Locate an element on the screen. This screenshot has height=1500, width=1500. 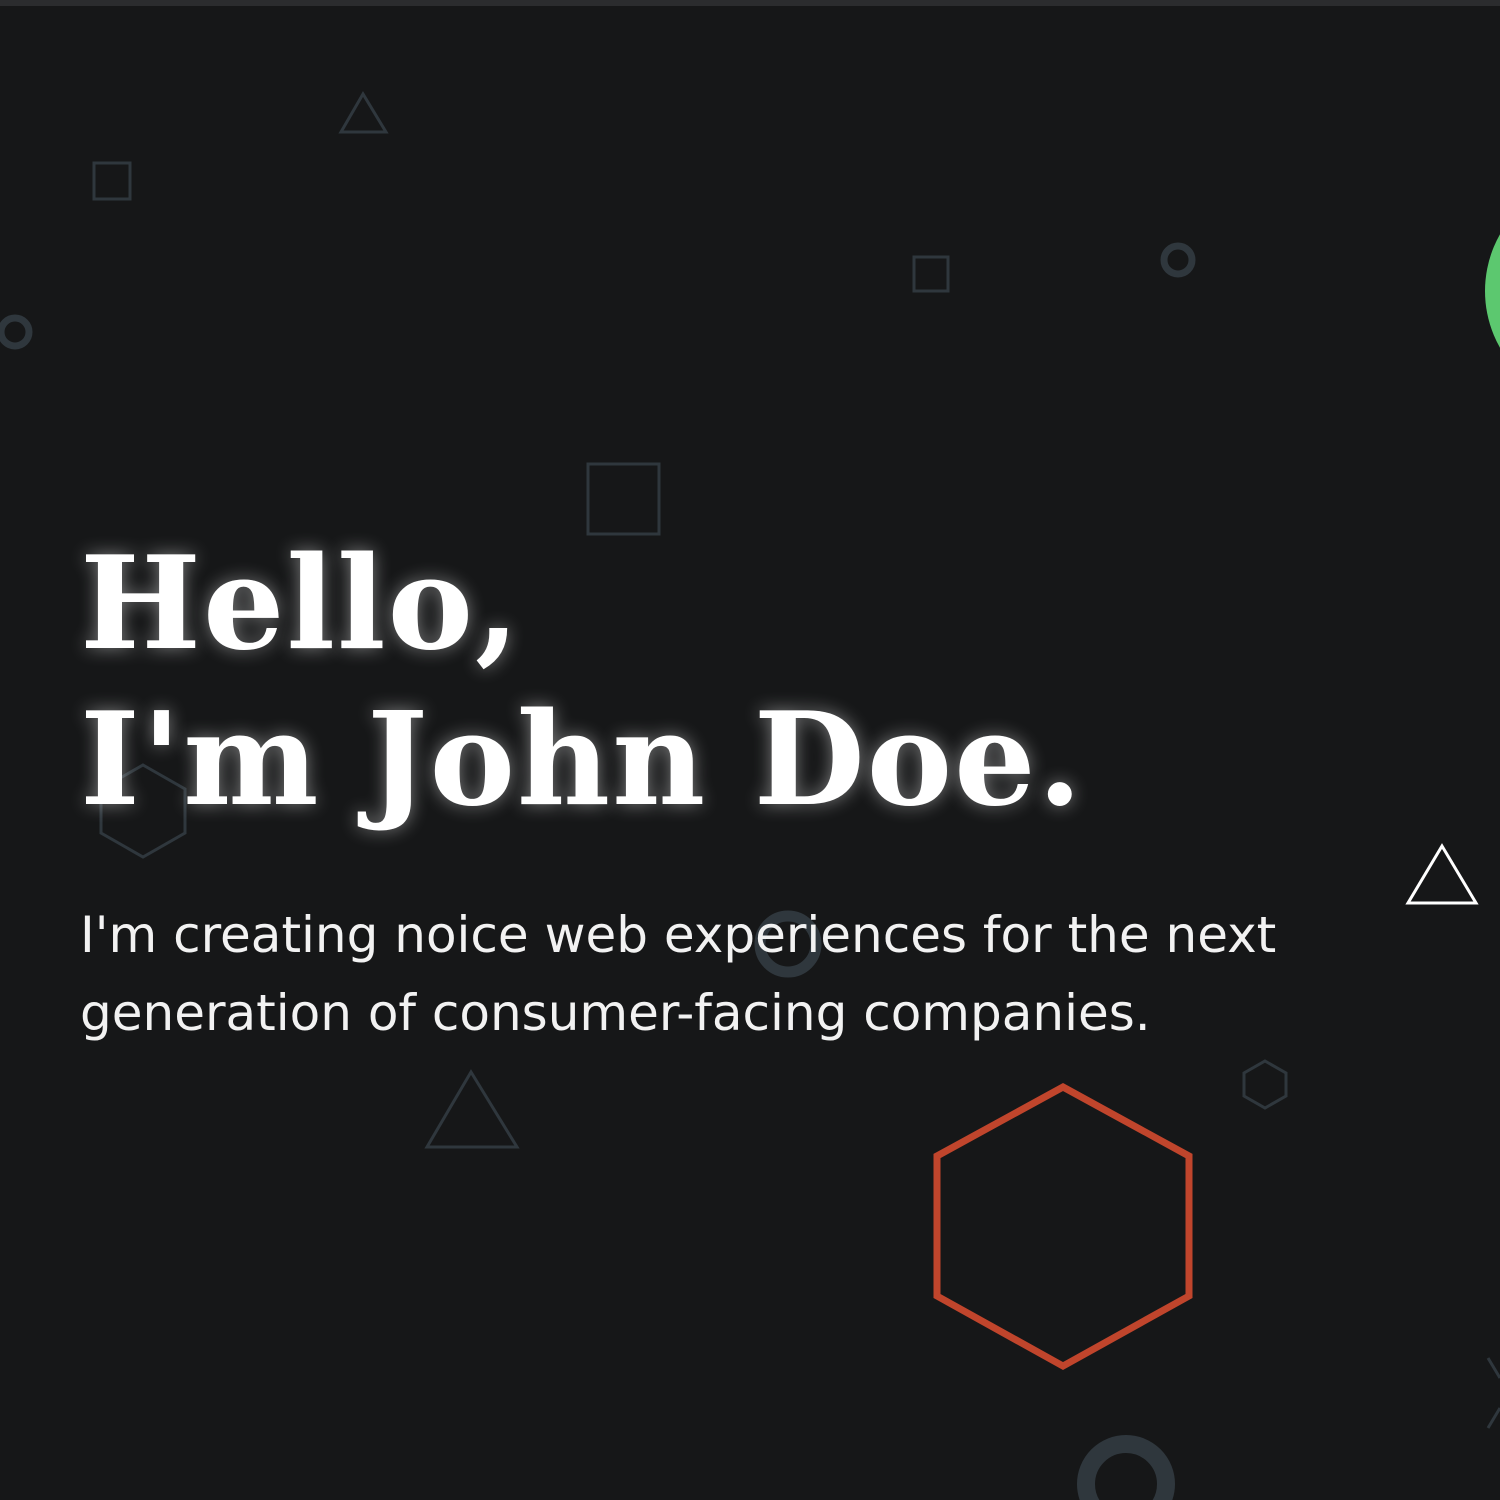
orange-hexagon-shape is located at coordinates (1063, 1227).